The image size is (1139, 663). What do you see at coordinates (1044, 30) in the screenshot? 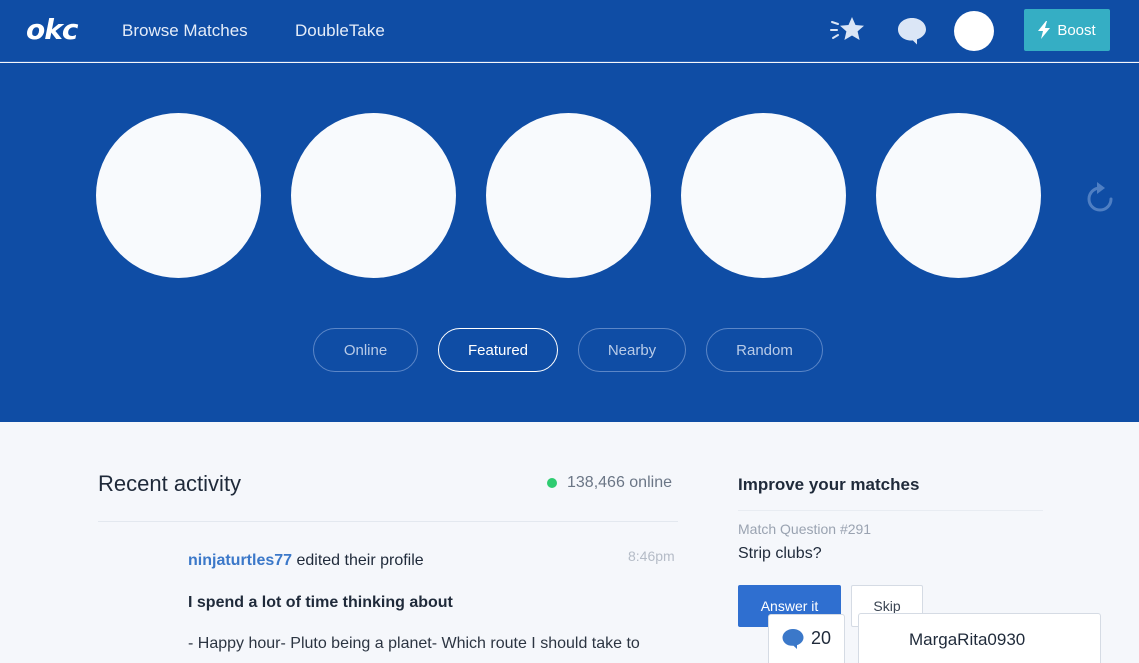
I see `lightning-icon` at bounding box center [1044, 30].